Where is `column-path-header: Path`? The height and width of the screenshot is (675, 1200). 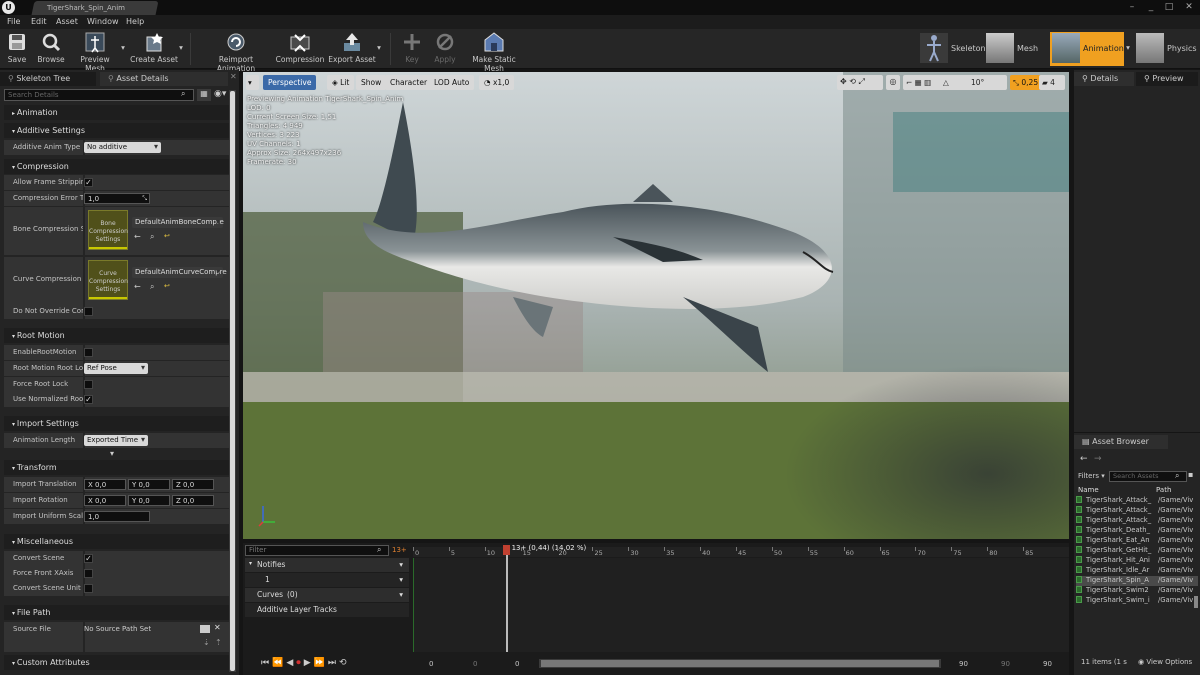
column-path-header: Path is located at coordinates (1163, 490).